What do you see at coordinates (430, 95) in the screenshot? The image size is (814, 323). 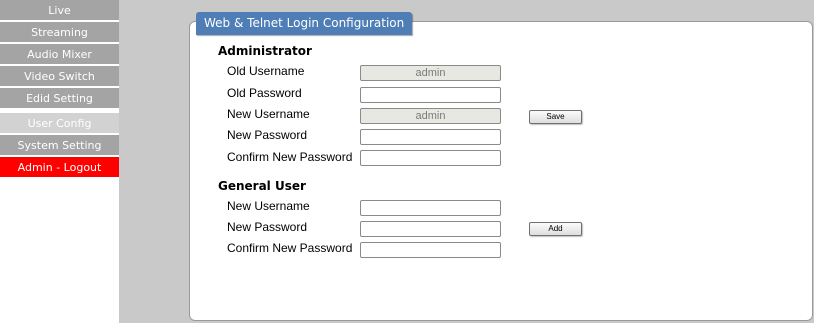 I see `admin-old-password-field` at bounding box center [430, 95].